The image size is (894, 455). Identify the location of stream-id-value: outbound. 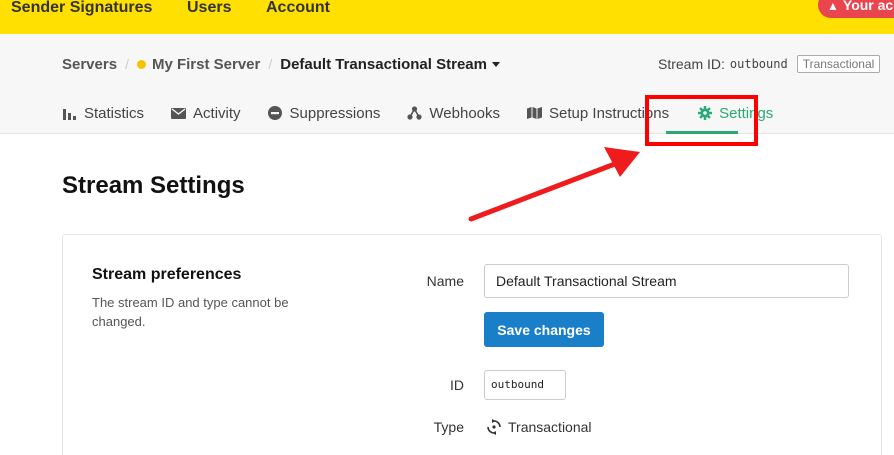
(758, 64).